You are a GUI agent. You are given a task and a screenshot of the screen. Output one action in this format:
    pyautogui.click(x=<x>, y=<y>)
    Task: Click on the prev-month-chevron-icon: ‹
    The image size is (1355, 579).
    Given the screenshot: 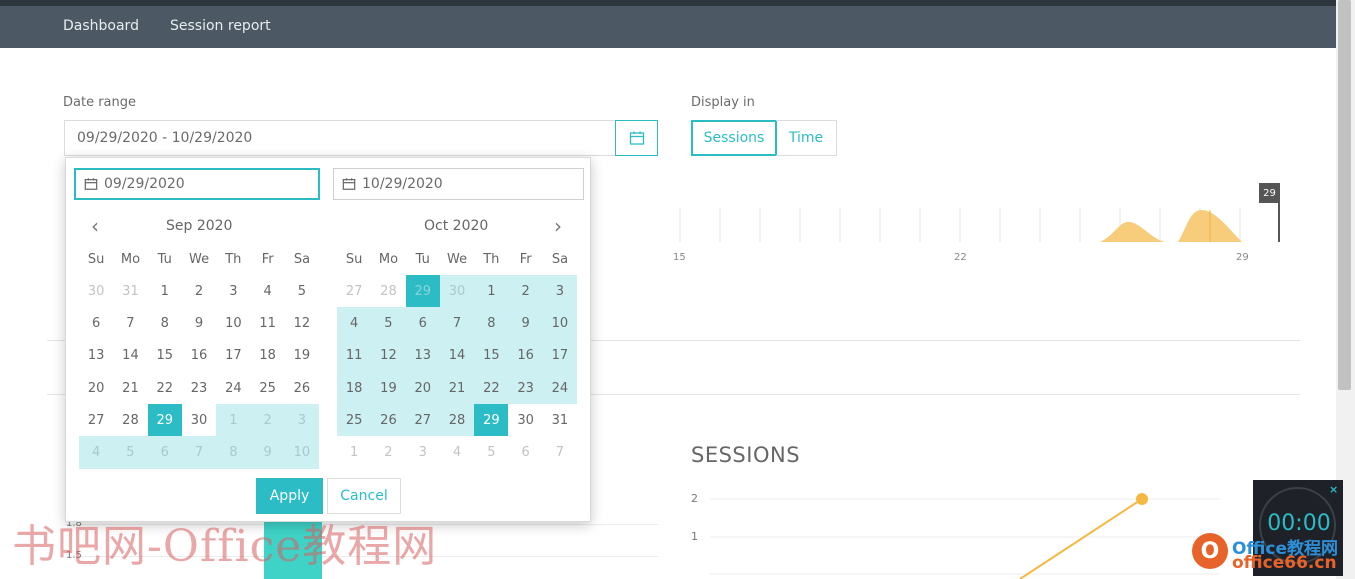 What is the action you would take?
    pyautogui.click(x=95, y=226)
    